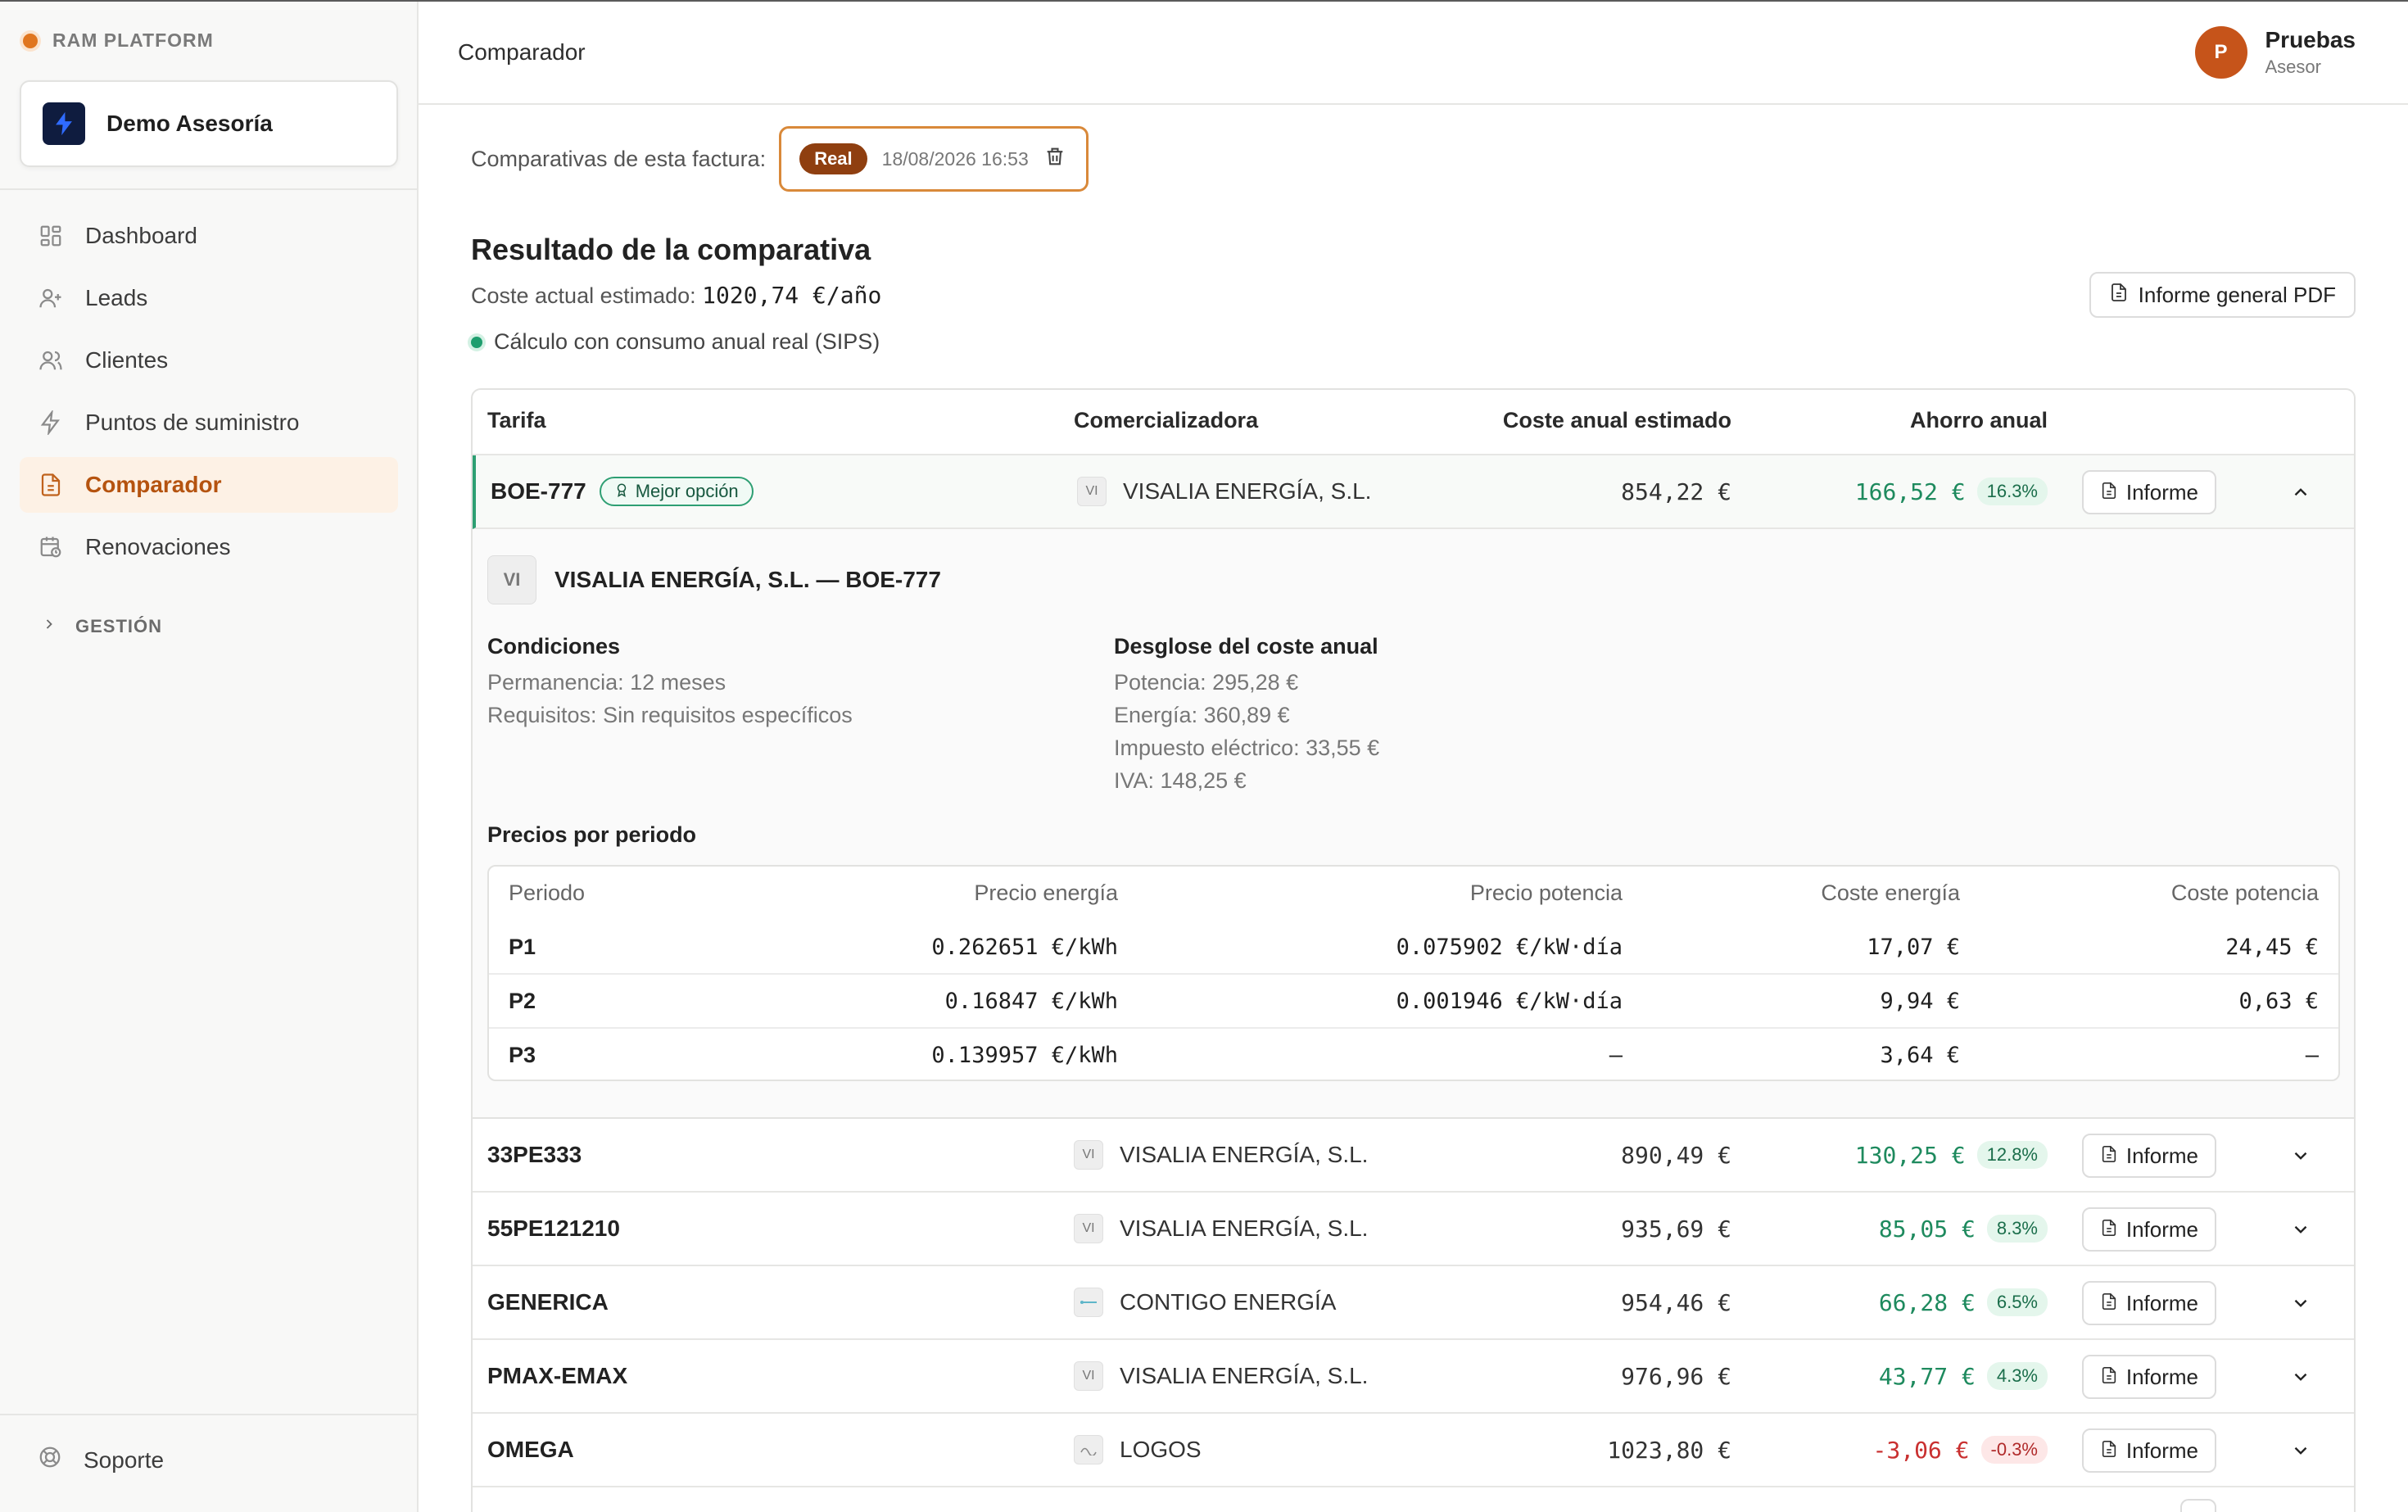  Describe the element at coordinates (209, 236) in the screenshot. I see `sidebar-item-dashboard: Dashboard` at that location.